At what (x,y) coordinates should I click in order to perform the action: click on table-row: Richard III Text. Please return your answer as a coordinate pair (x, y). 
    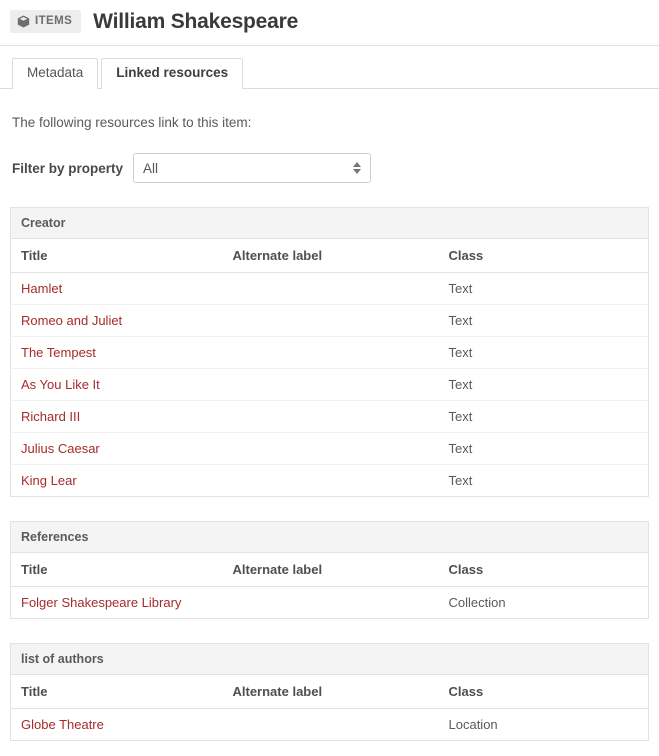
    Looking at the image, I should click on (329, 417).